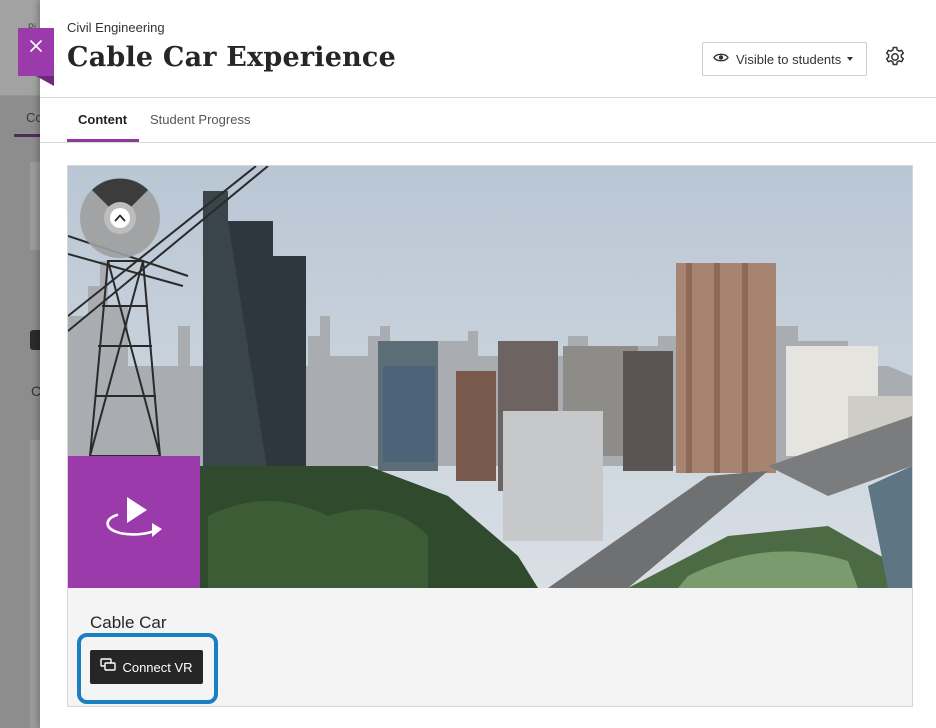  I want to click on page-title: Cable Car Experience, so click(231, 57).